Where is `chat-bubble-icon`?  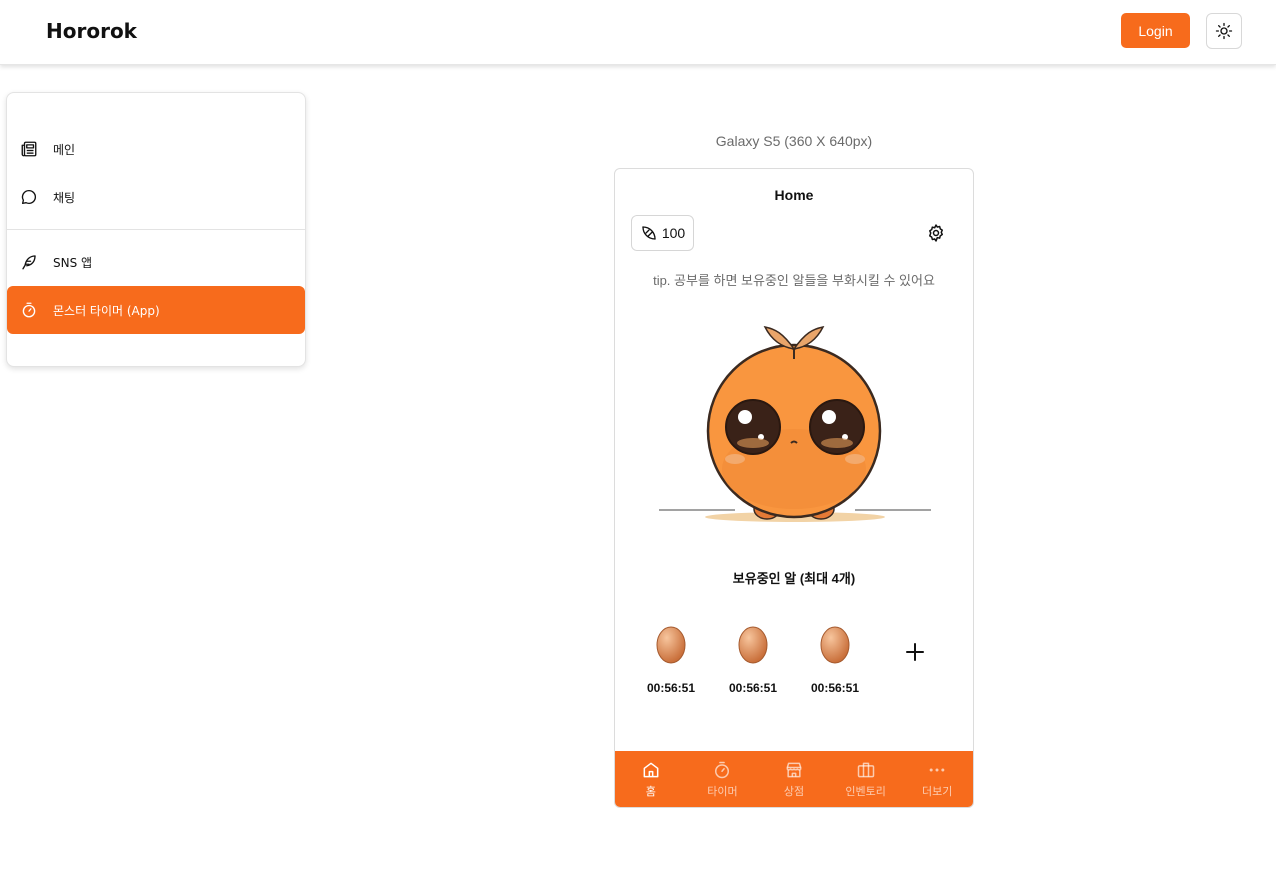
chat-bubble-icon is located at coordinates (29, 197).